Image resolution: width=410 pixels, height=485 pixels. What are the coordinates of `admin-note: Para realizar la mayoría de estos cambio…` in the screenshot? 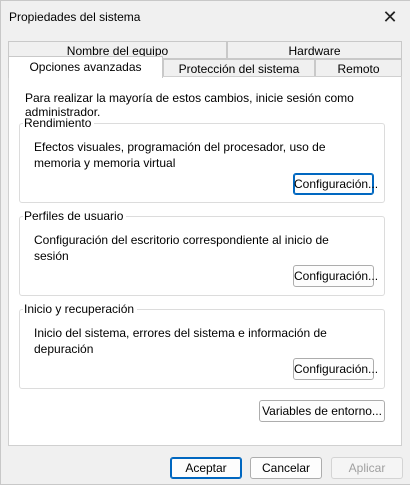 It's located at (189, 105).